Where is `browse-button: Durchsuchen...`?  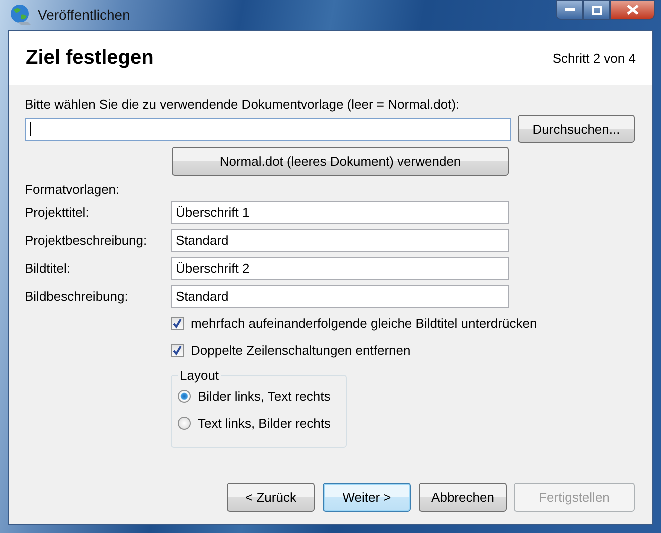
browse-button: Durchsuchen... is located at coordinates (576, 129).